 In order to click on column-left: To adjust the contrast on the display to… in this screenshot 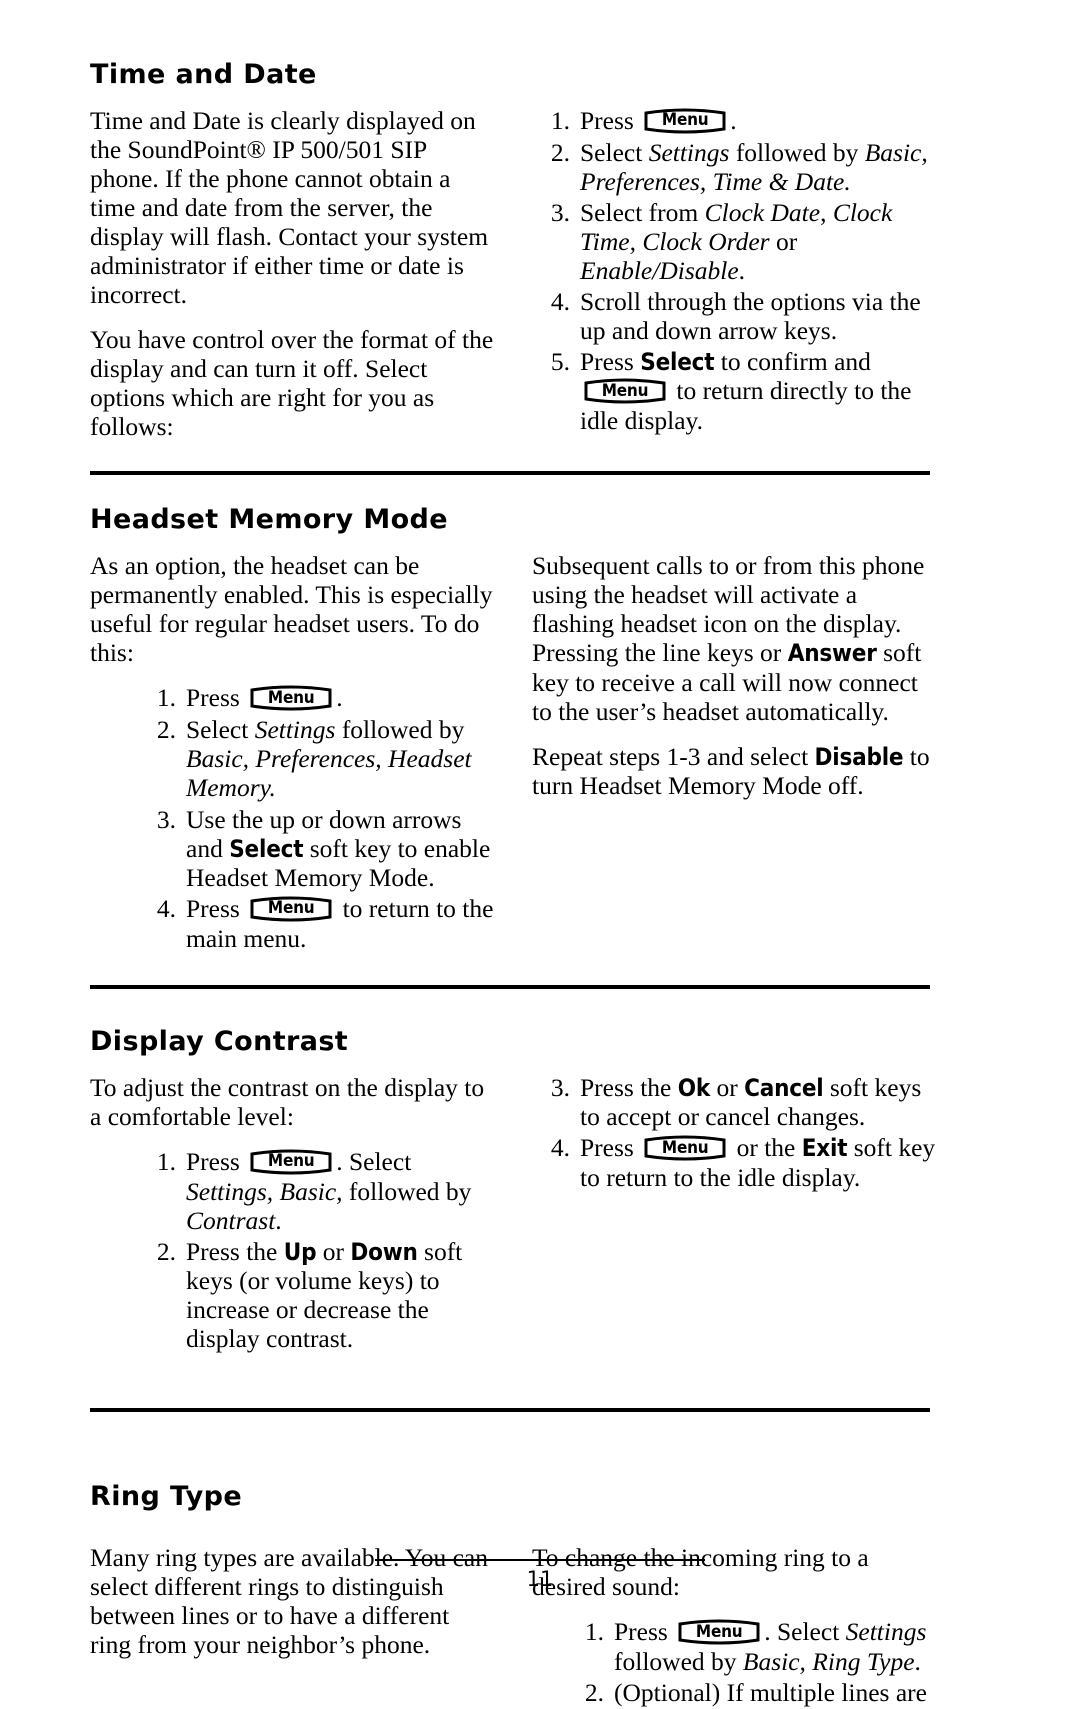, I will do `click(292, 1214)`.